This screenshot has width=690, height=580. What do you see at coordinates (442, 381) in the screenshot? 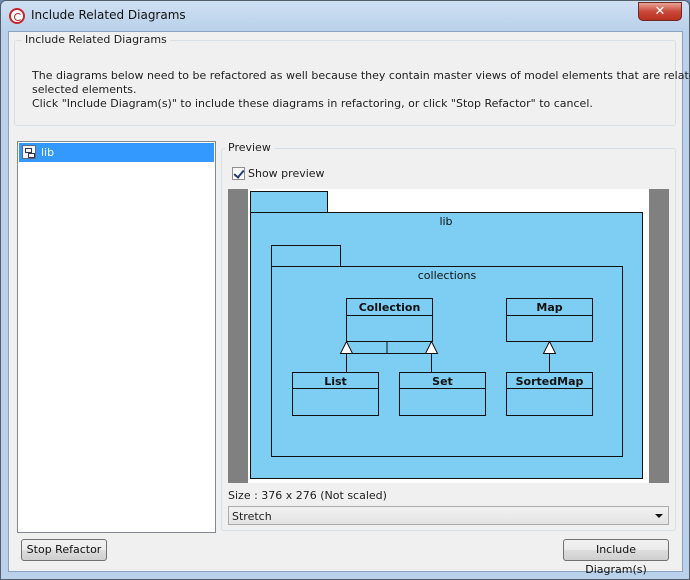
I see `class-set-name: Set` at bounding box center [442, 381].